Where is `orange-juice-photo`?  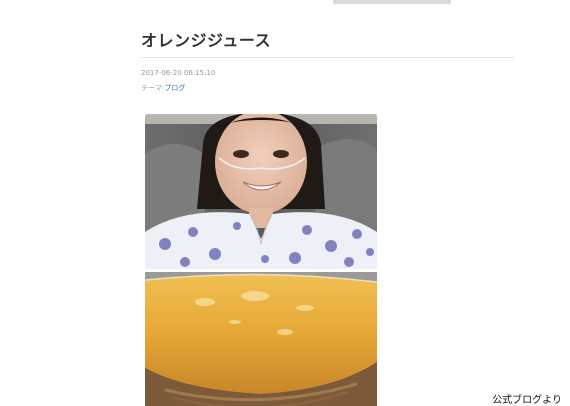
orange-juice-photo is located at coordinates (261, 339).